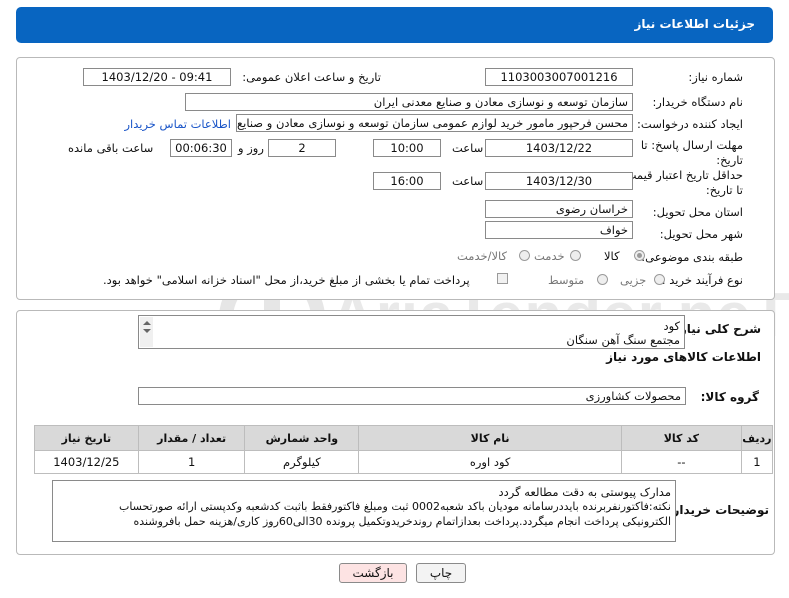  Describe the element at coordinates (715, 77) in the screenshot. I see `need-number-label: شماره نیاز:` at that location.